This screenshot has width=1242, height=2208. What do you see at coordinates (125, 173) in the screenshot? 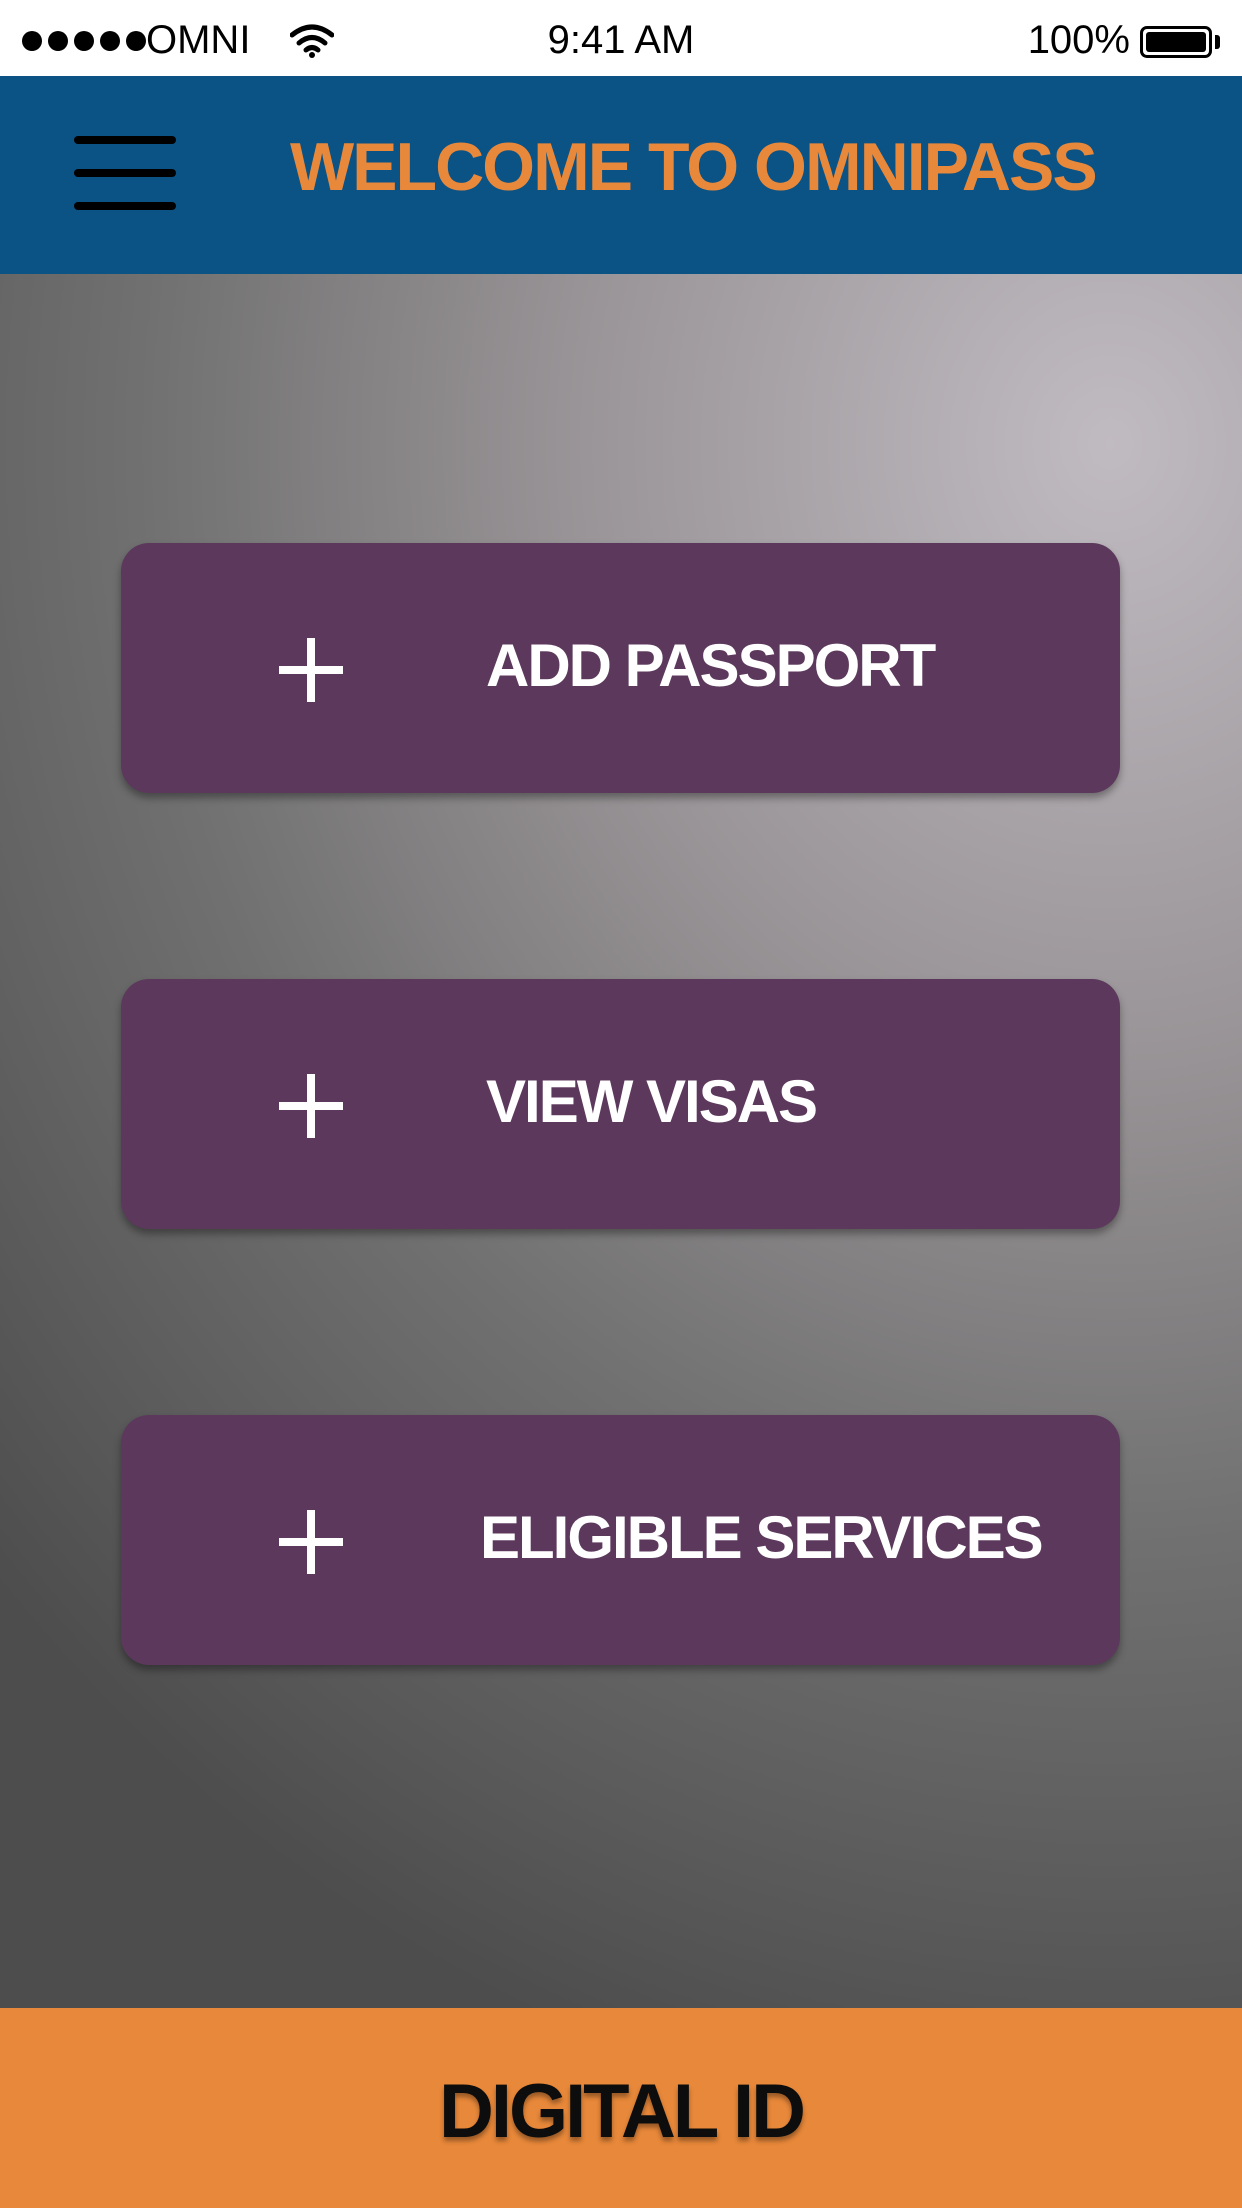
I see `hamburger-menu-icon` at bounding box center [125, 173].